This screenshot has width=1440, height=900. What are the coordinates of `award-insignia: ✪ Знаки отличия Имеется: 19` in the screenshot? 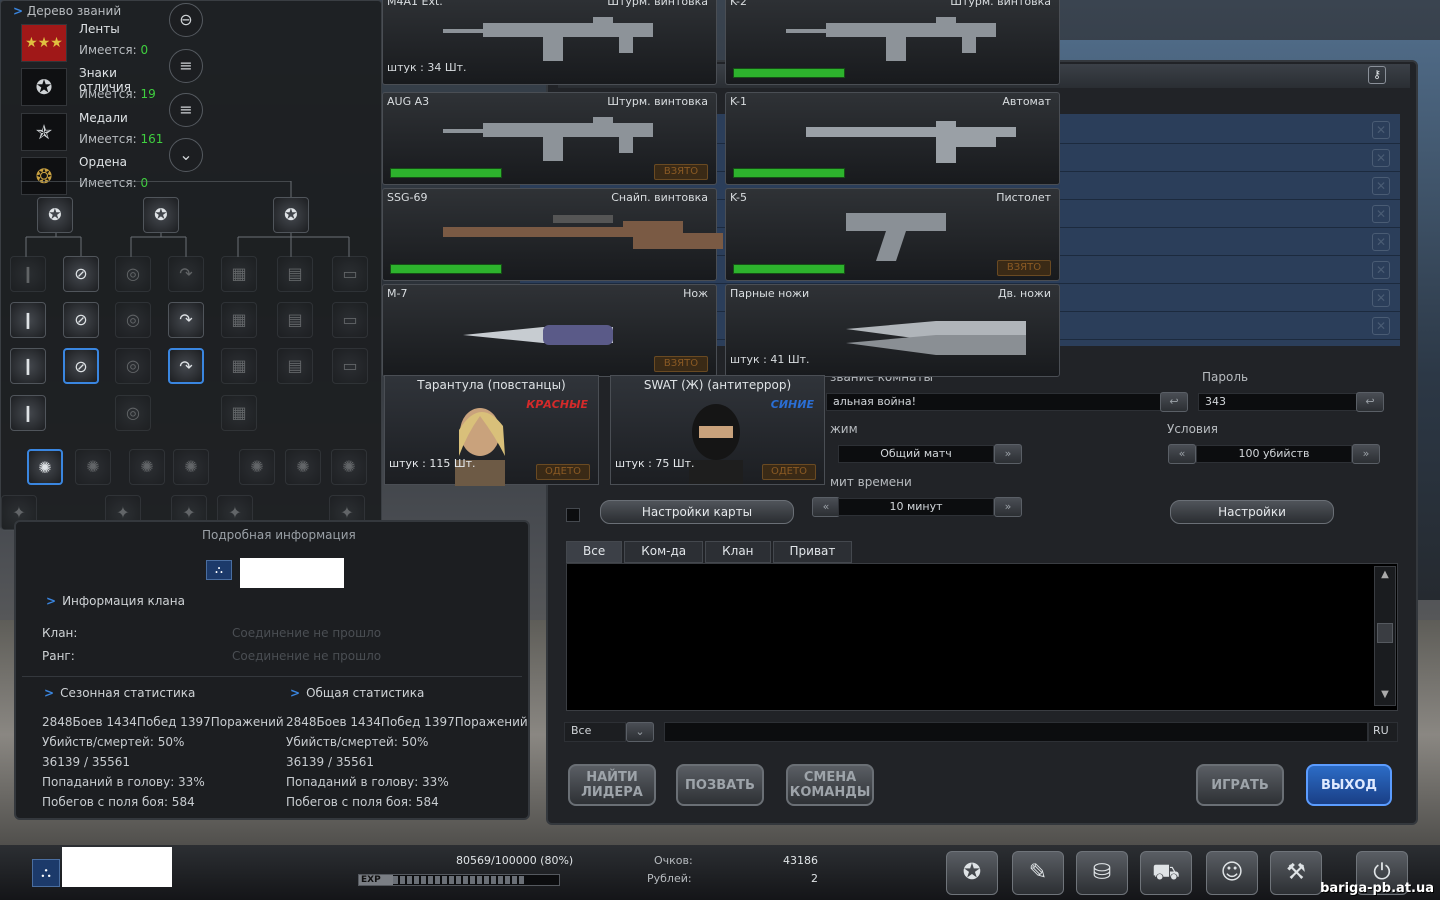 It's located at (94, 88).